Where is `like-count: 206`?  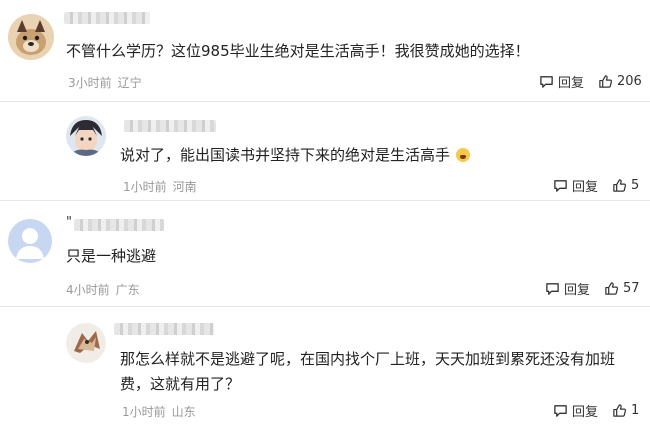
like-count: 206 is located at coordinates (629, 81).